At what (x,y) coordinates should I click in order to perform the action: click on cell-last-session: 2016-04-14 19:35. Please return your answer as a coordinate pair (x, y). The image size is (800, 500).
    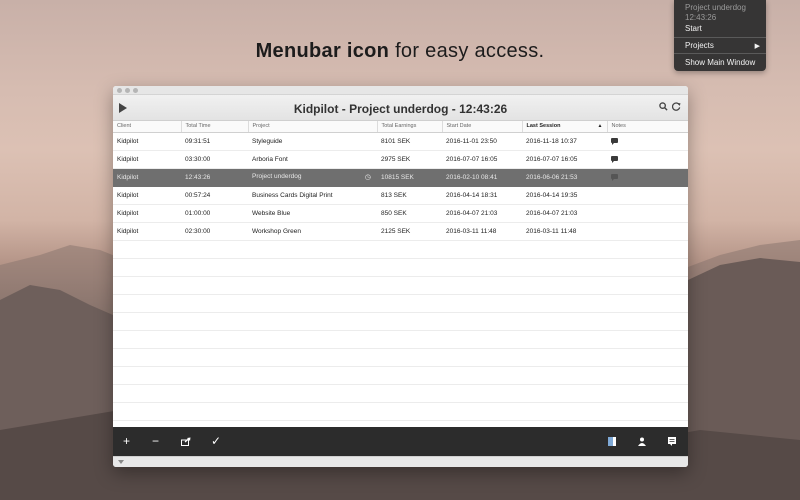
    Looking at the image, I should click on (564, 195).